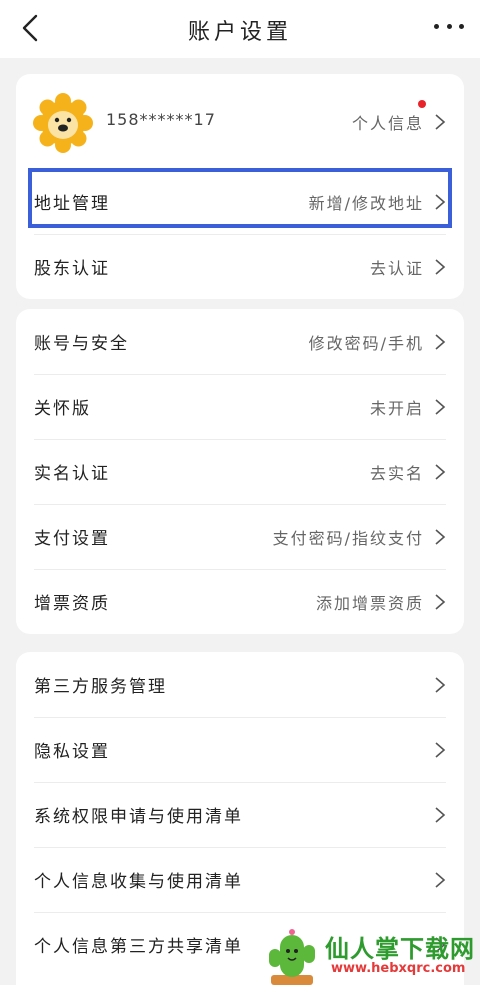 Image resolution: width=480 pixels, height=985 pixels. I want to click on phone-number: 158******17, so click(161, 119).